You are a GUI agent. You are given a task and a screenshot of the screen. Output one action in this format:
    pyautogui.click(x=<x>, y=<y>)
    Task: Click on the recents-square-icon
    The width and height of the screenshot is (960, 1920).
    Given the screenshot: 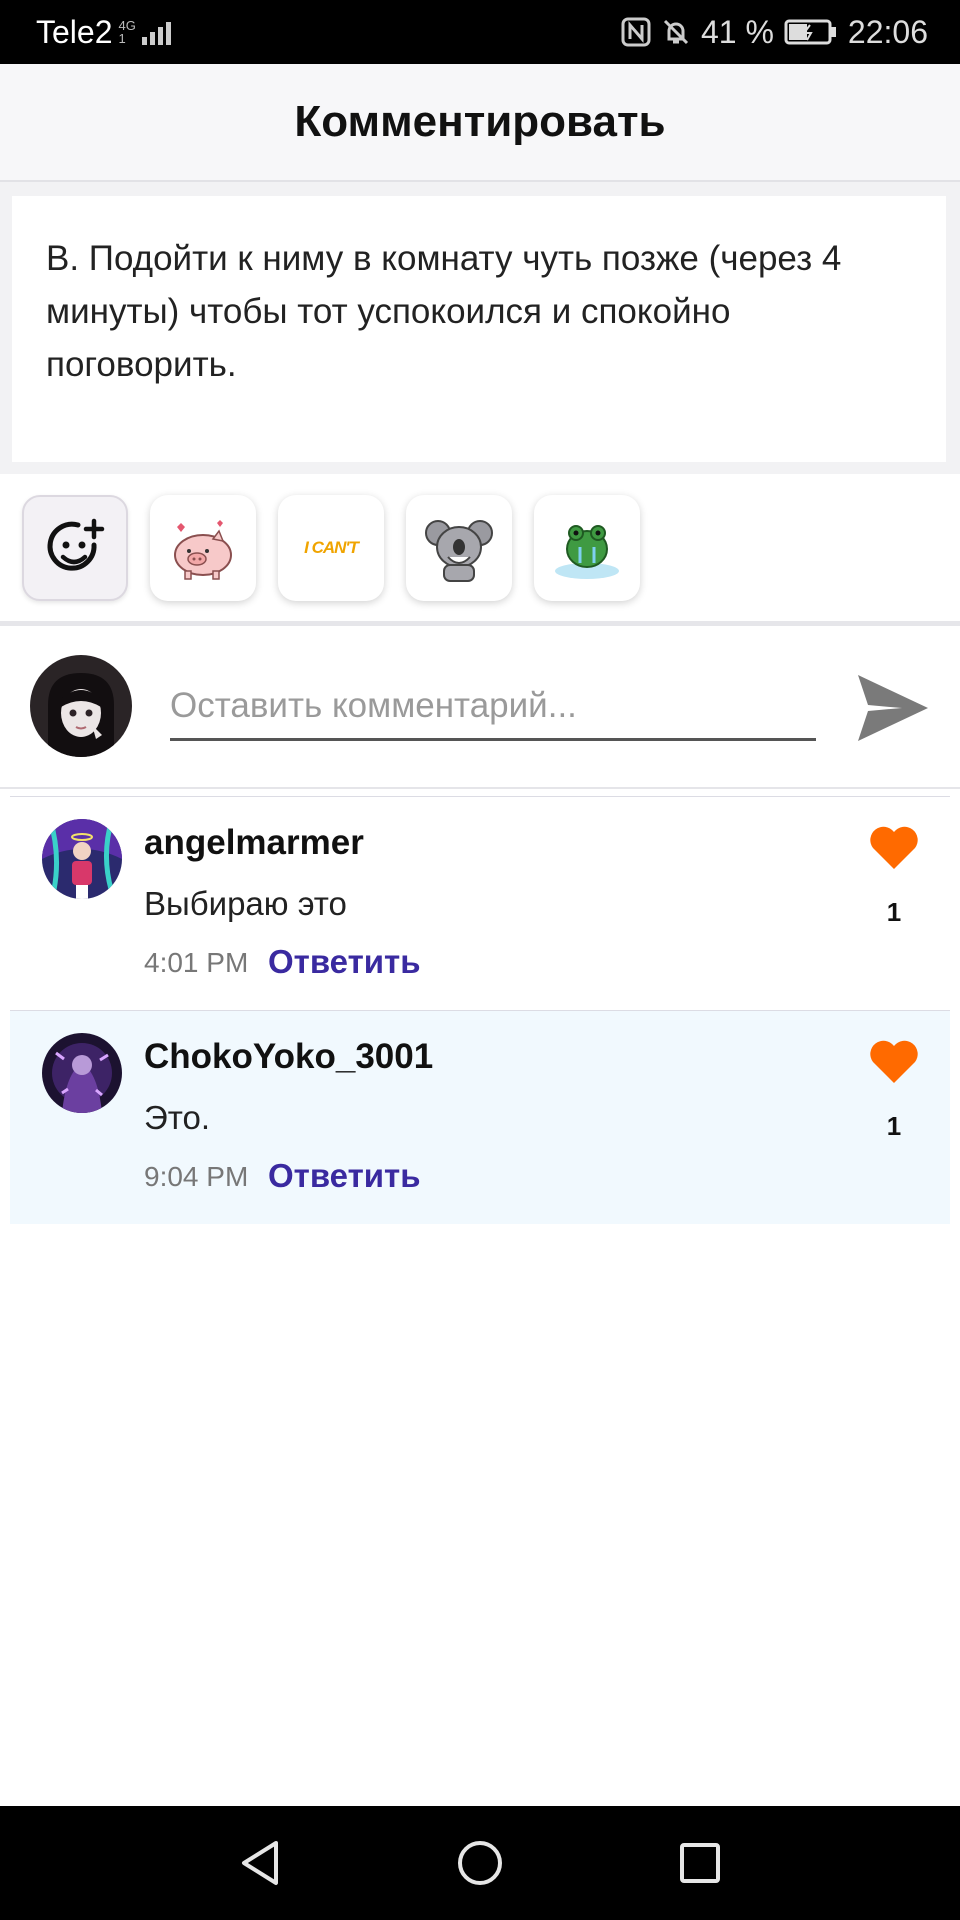 What is the action you would take?
    pyautogui.click(x=700, y=1863)
    